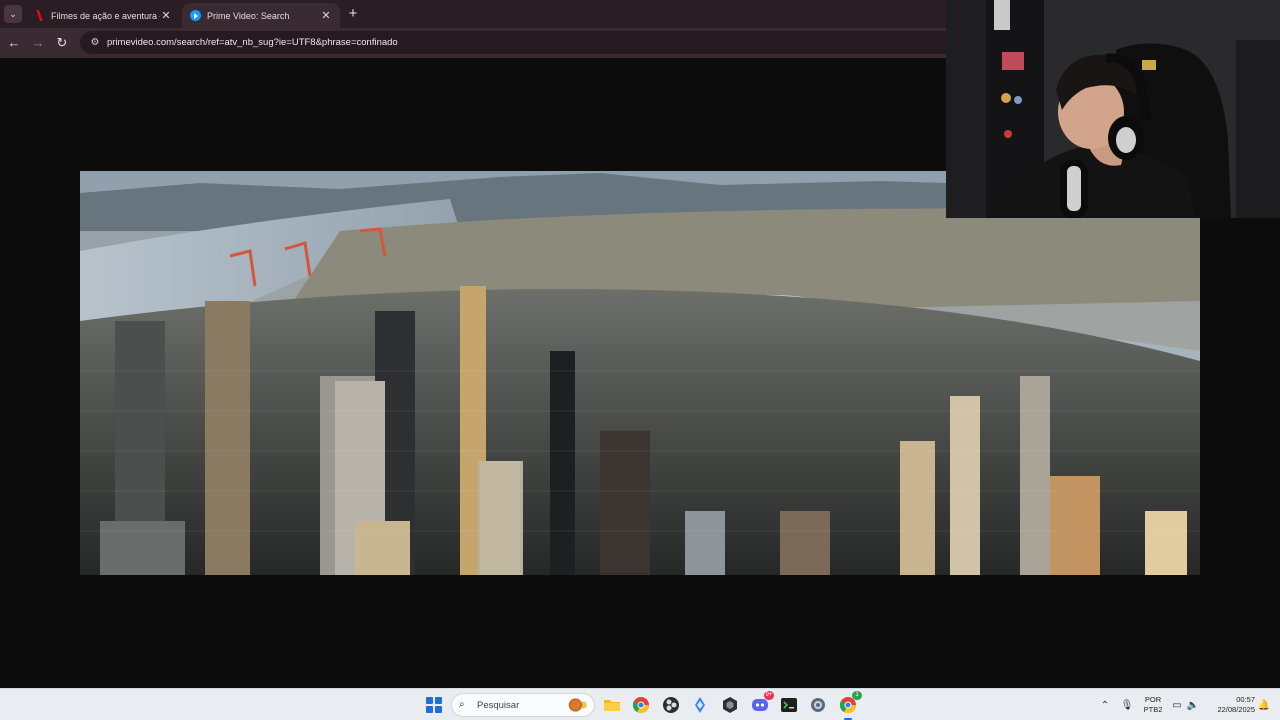 This screenshot has height=720, width=1280. Describe the element at coordinates (578, 705) in the screenshot. I see `search-highlight-icon` at that location.